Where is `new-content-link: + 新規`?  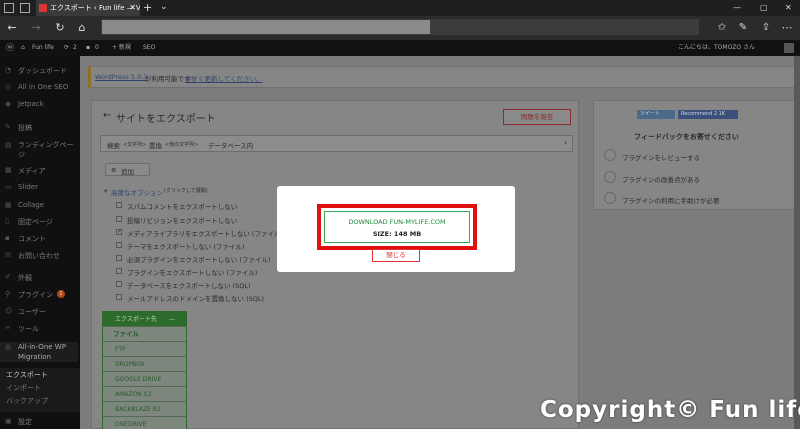 new-content-link: + 新規 is located at coordinates (121, 48).